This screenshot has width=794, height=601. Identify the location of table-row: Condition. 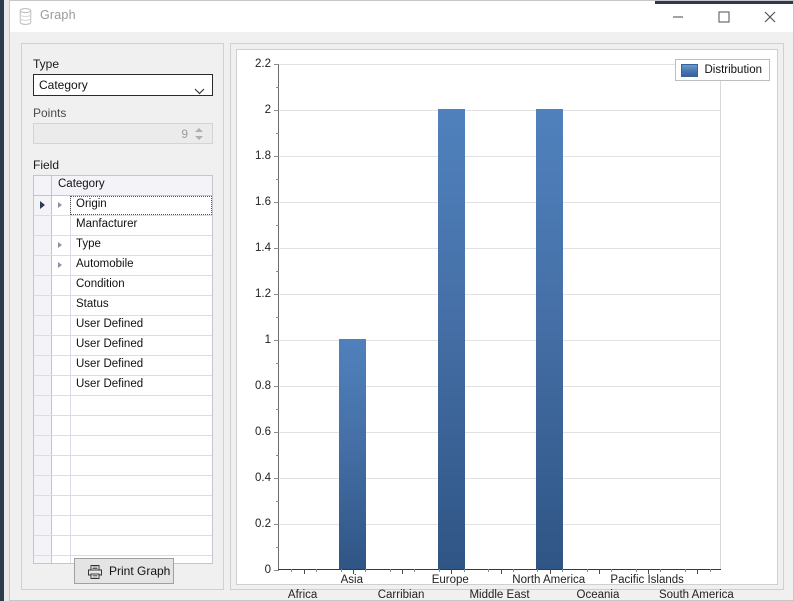
(123, 286).